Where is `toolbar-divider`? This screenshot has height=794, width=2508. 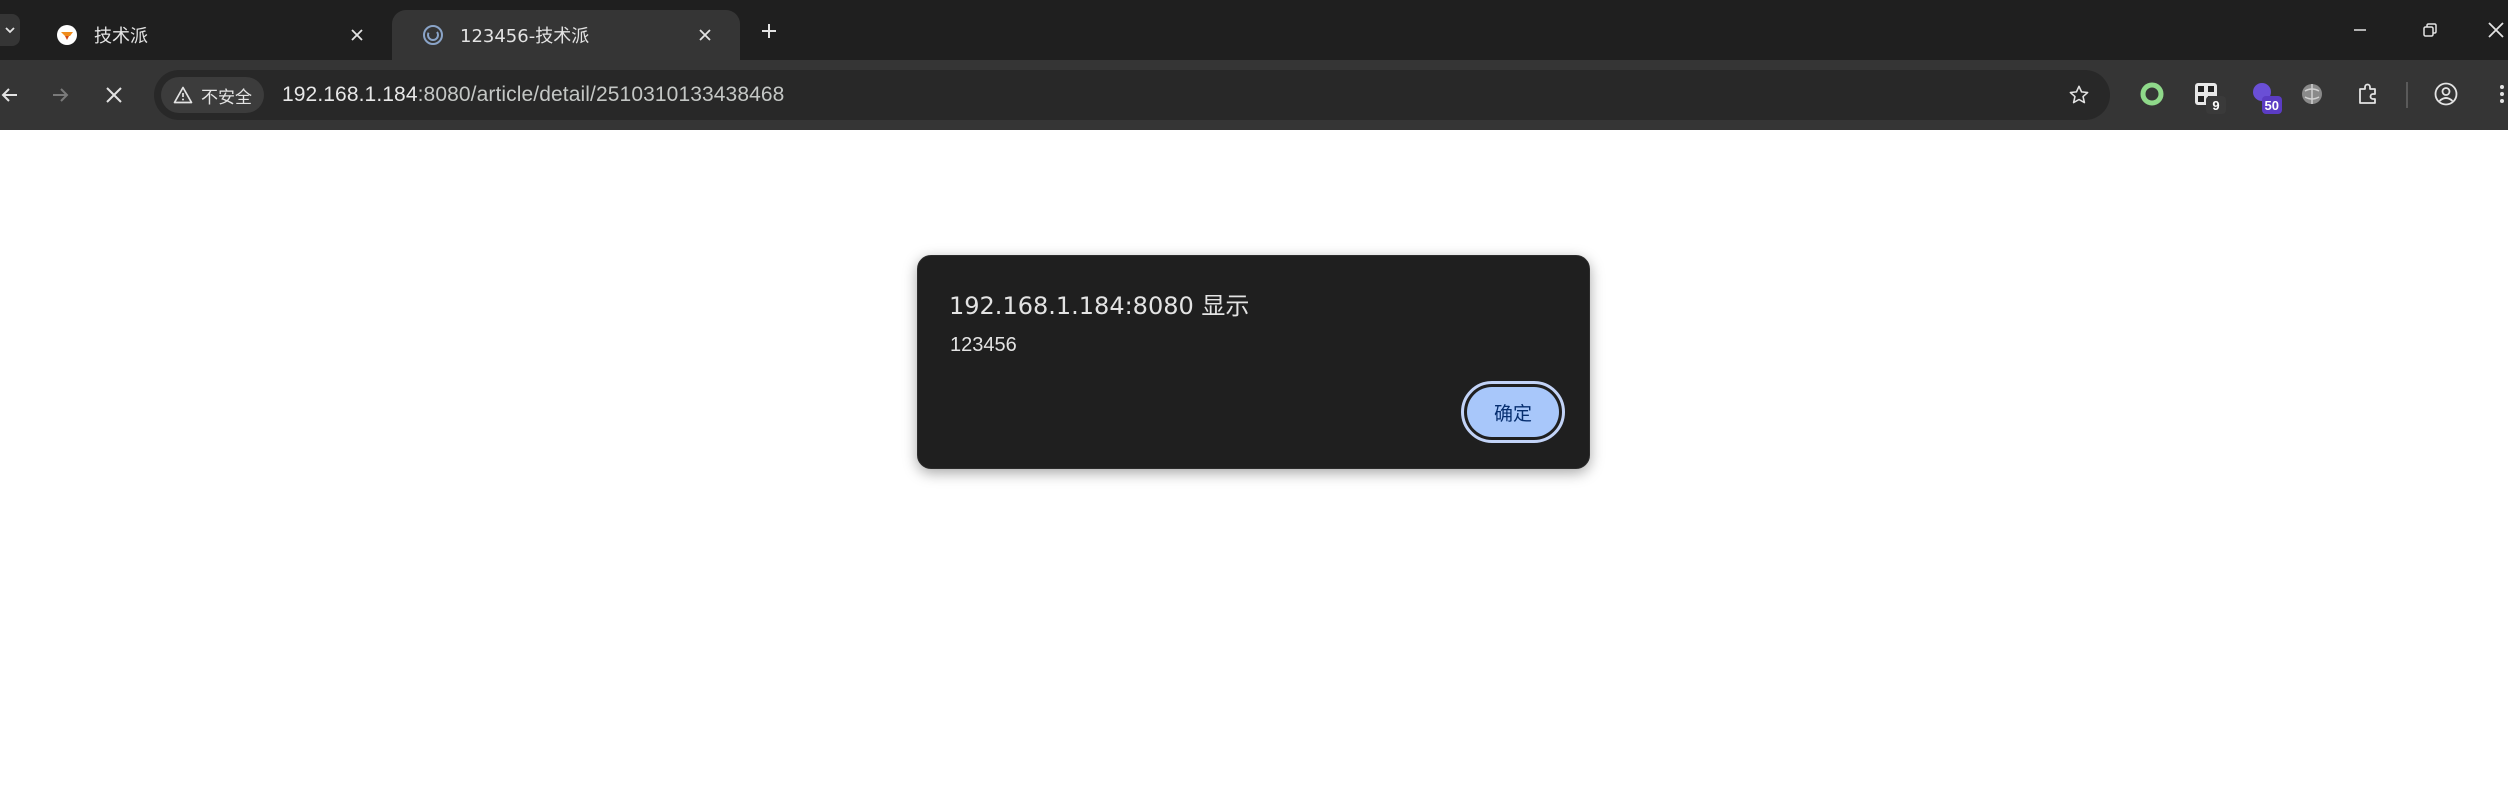 toolbar-divider is located at coordinates (2407, 95).